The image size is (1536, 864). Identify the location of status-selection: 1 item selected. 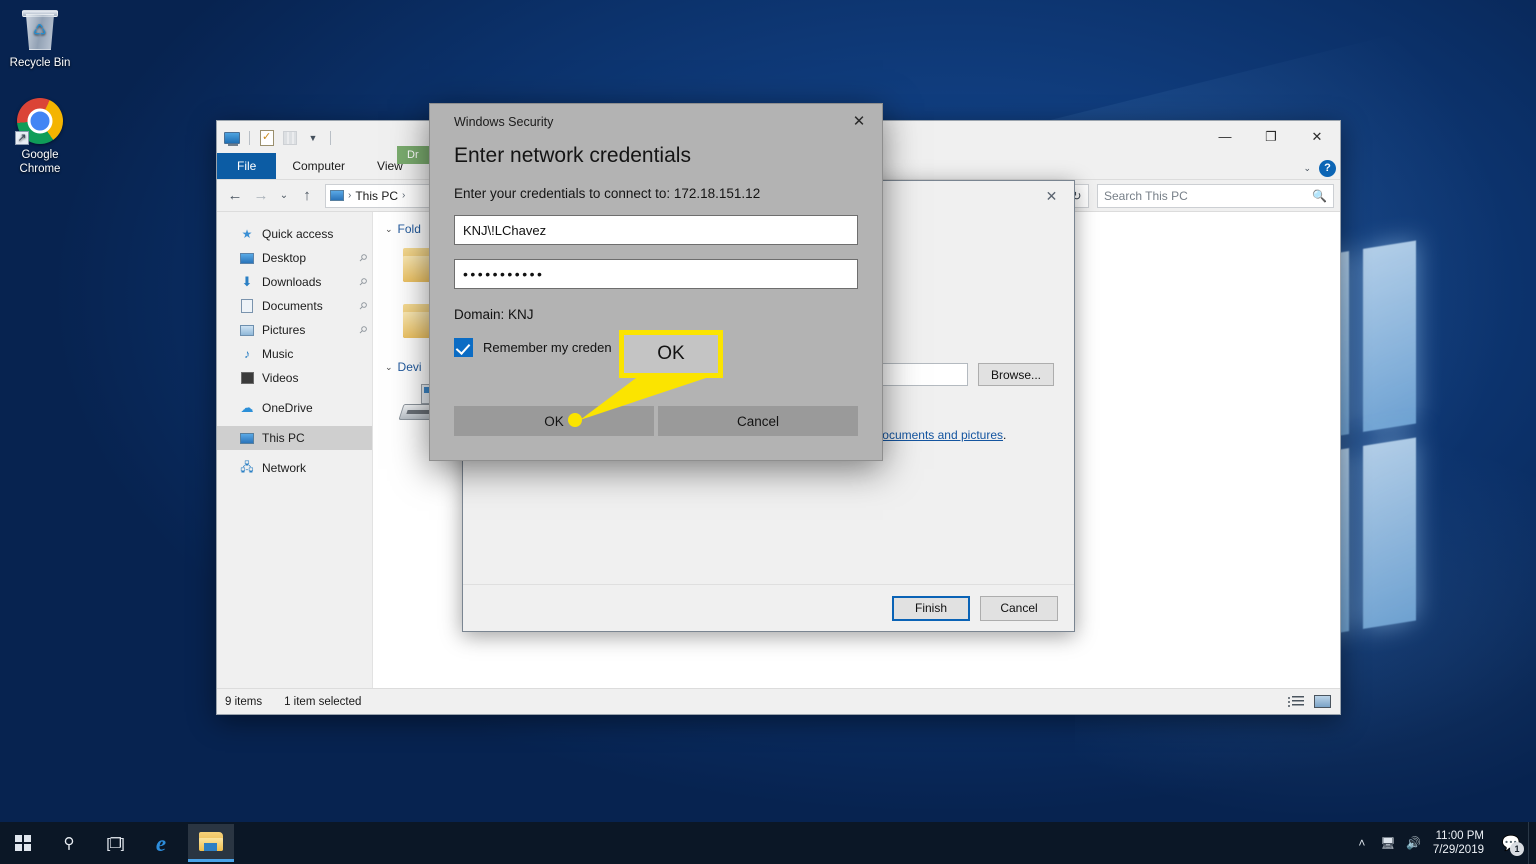
(323, 701).